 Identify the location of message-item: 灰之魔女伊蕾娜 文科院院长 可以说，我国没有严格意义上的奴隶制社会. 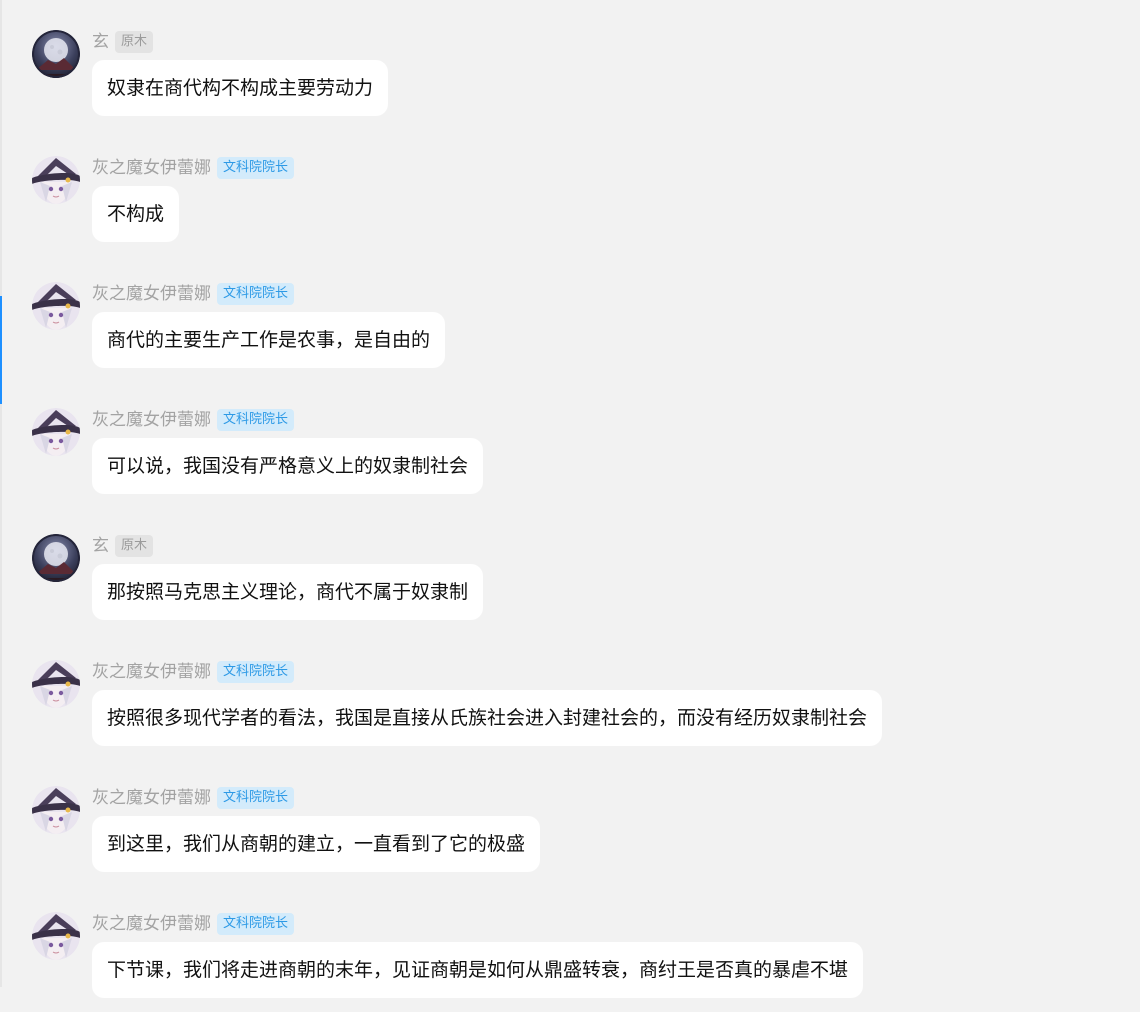
(570, 458).